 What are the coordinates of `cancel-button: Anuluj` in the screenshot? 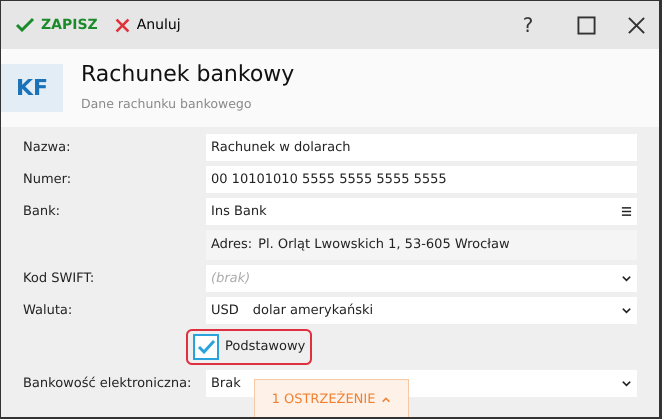 It's located at (147, 25).